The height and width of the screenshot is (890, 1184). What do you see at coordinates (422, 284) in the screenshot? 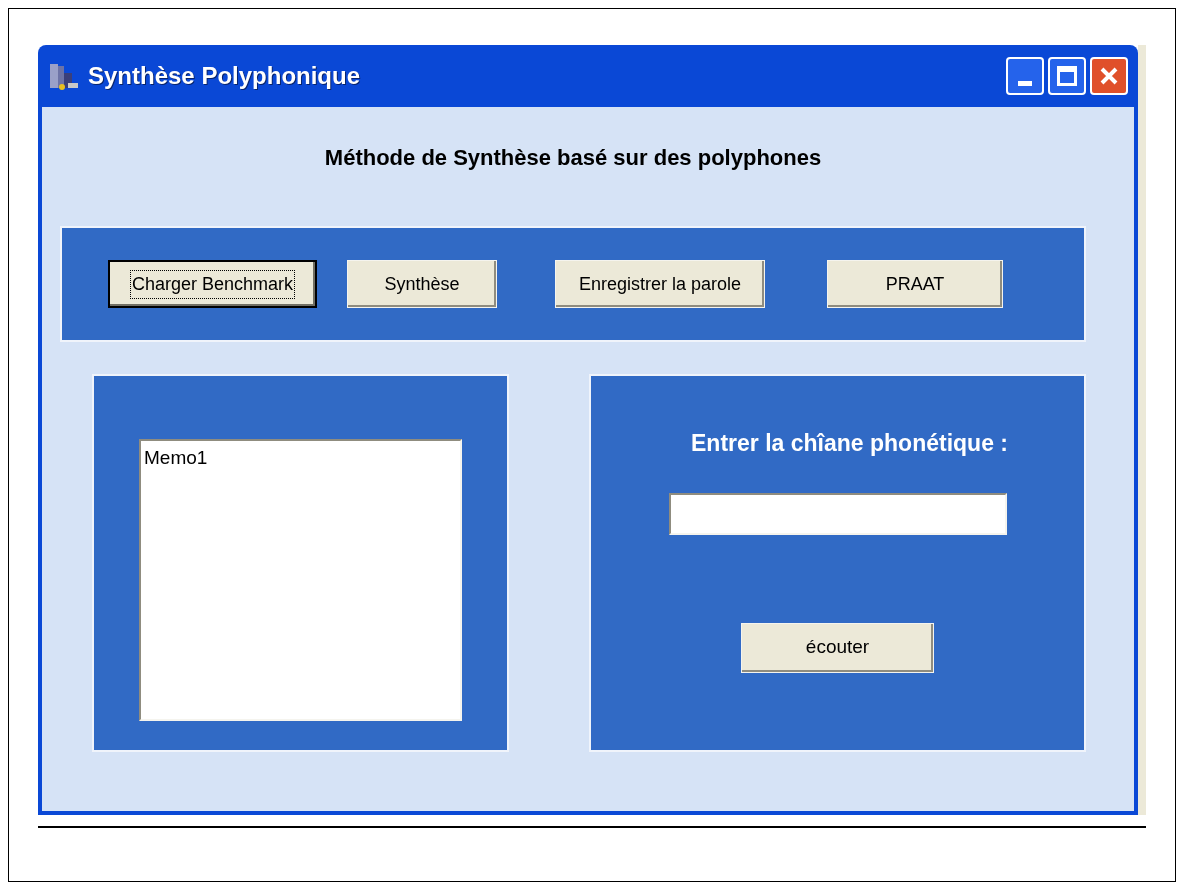
I see `toolbar-button: Synthèse` at bounding box center [422, 284].